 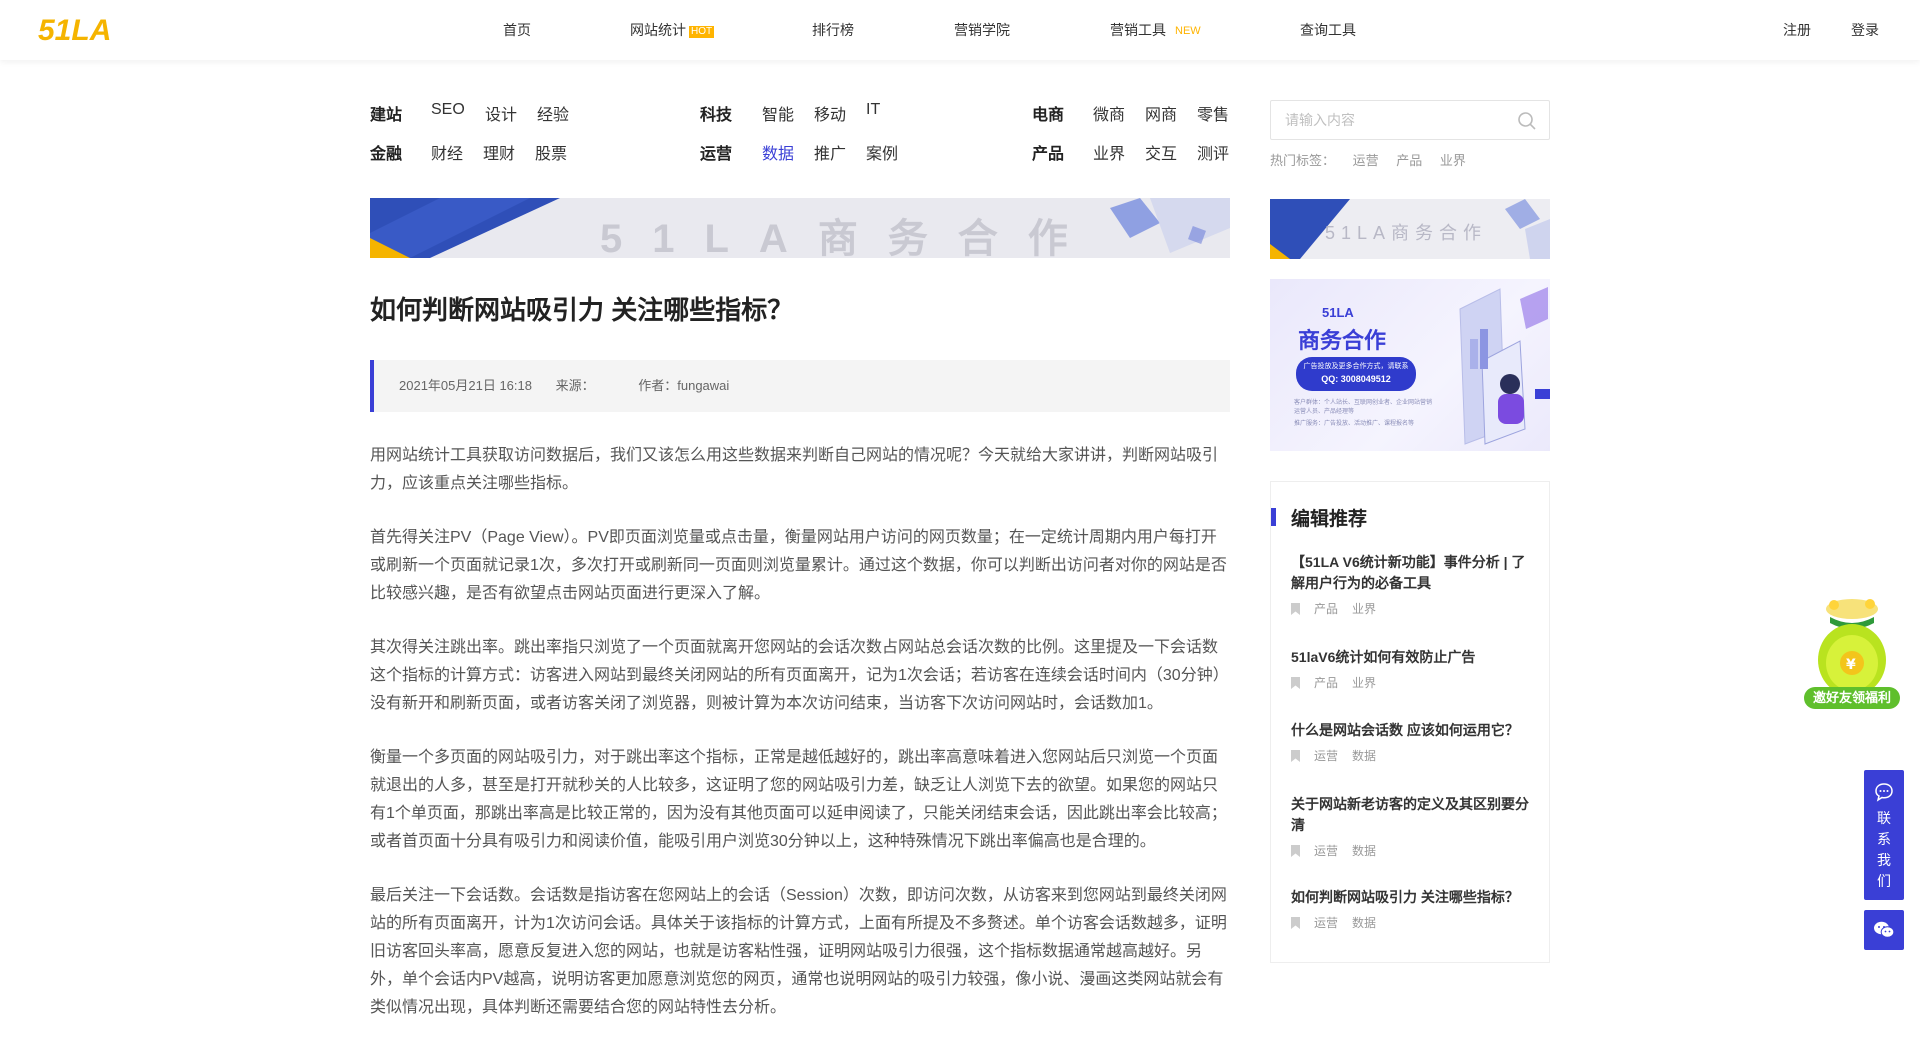 I want to click on category-link: IT, so click(x=873, y=110).